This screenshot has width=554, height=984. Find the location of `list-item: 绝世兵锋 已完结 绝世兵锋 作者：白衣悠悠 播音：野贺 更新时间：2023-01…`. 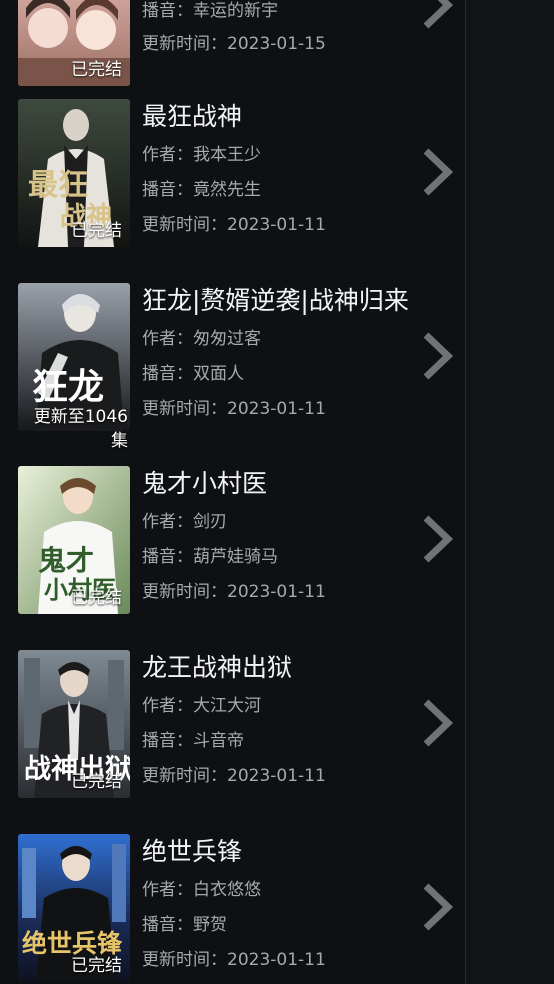

list-item: 绝世兵锋 已完结 绝世兵锋 作者：白衣悠悠 播音：野贺 更新时间：2023-01… is located at coordinates (232, 909).